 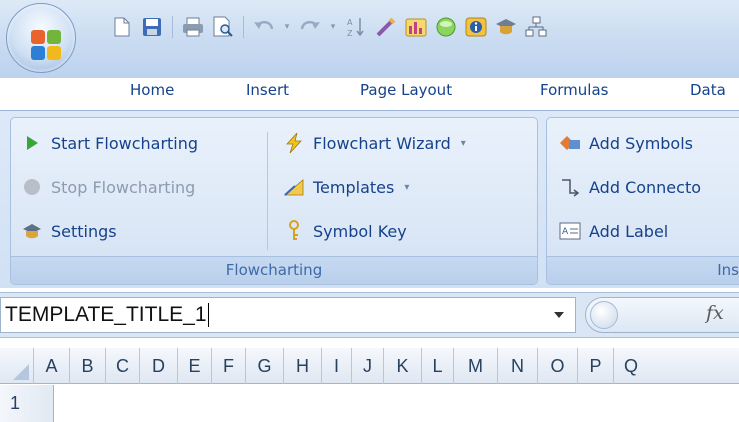 I want to click on templates-button: Templates ▾, so click(x=346, y=187).